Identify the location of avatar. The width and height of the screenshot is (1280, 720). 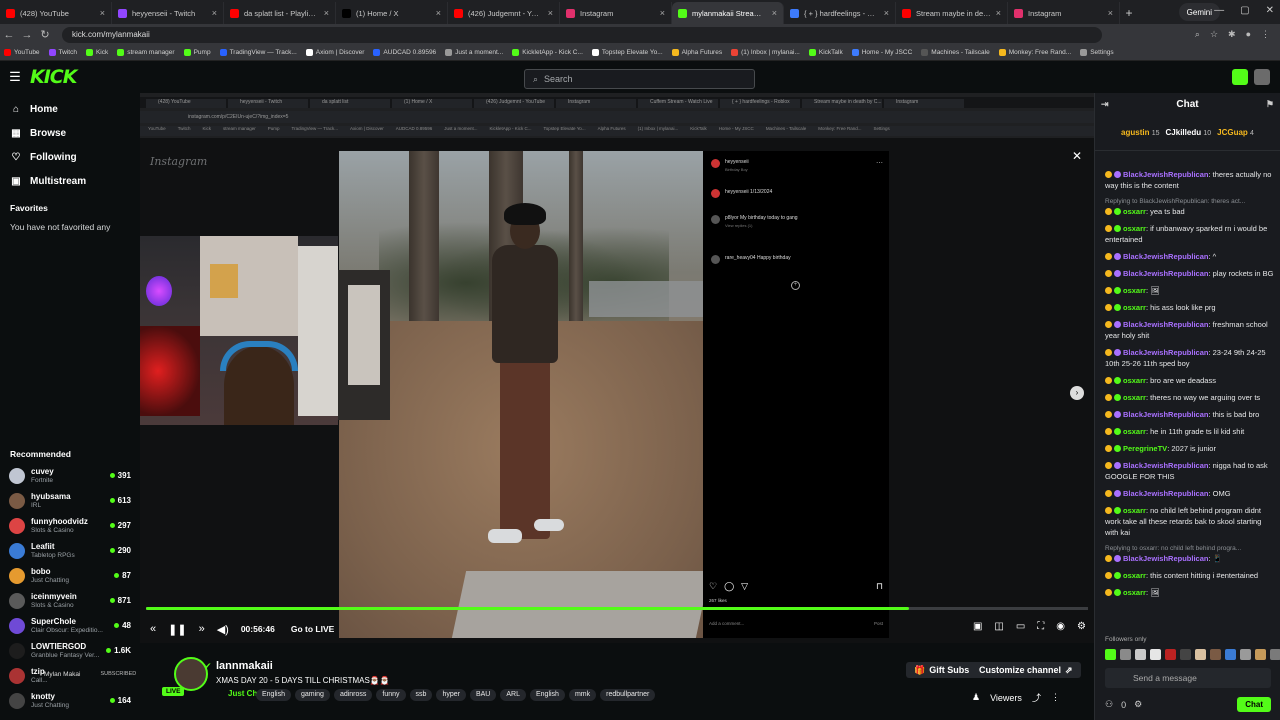
(1262, 77).